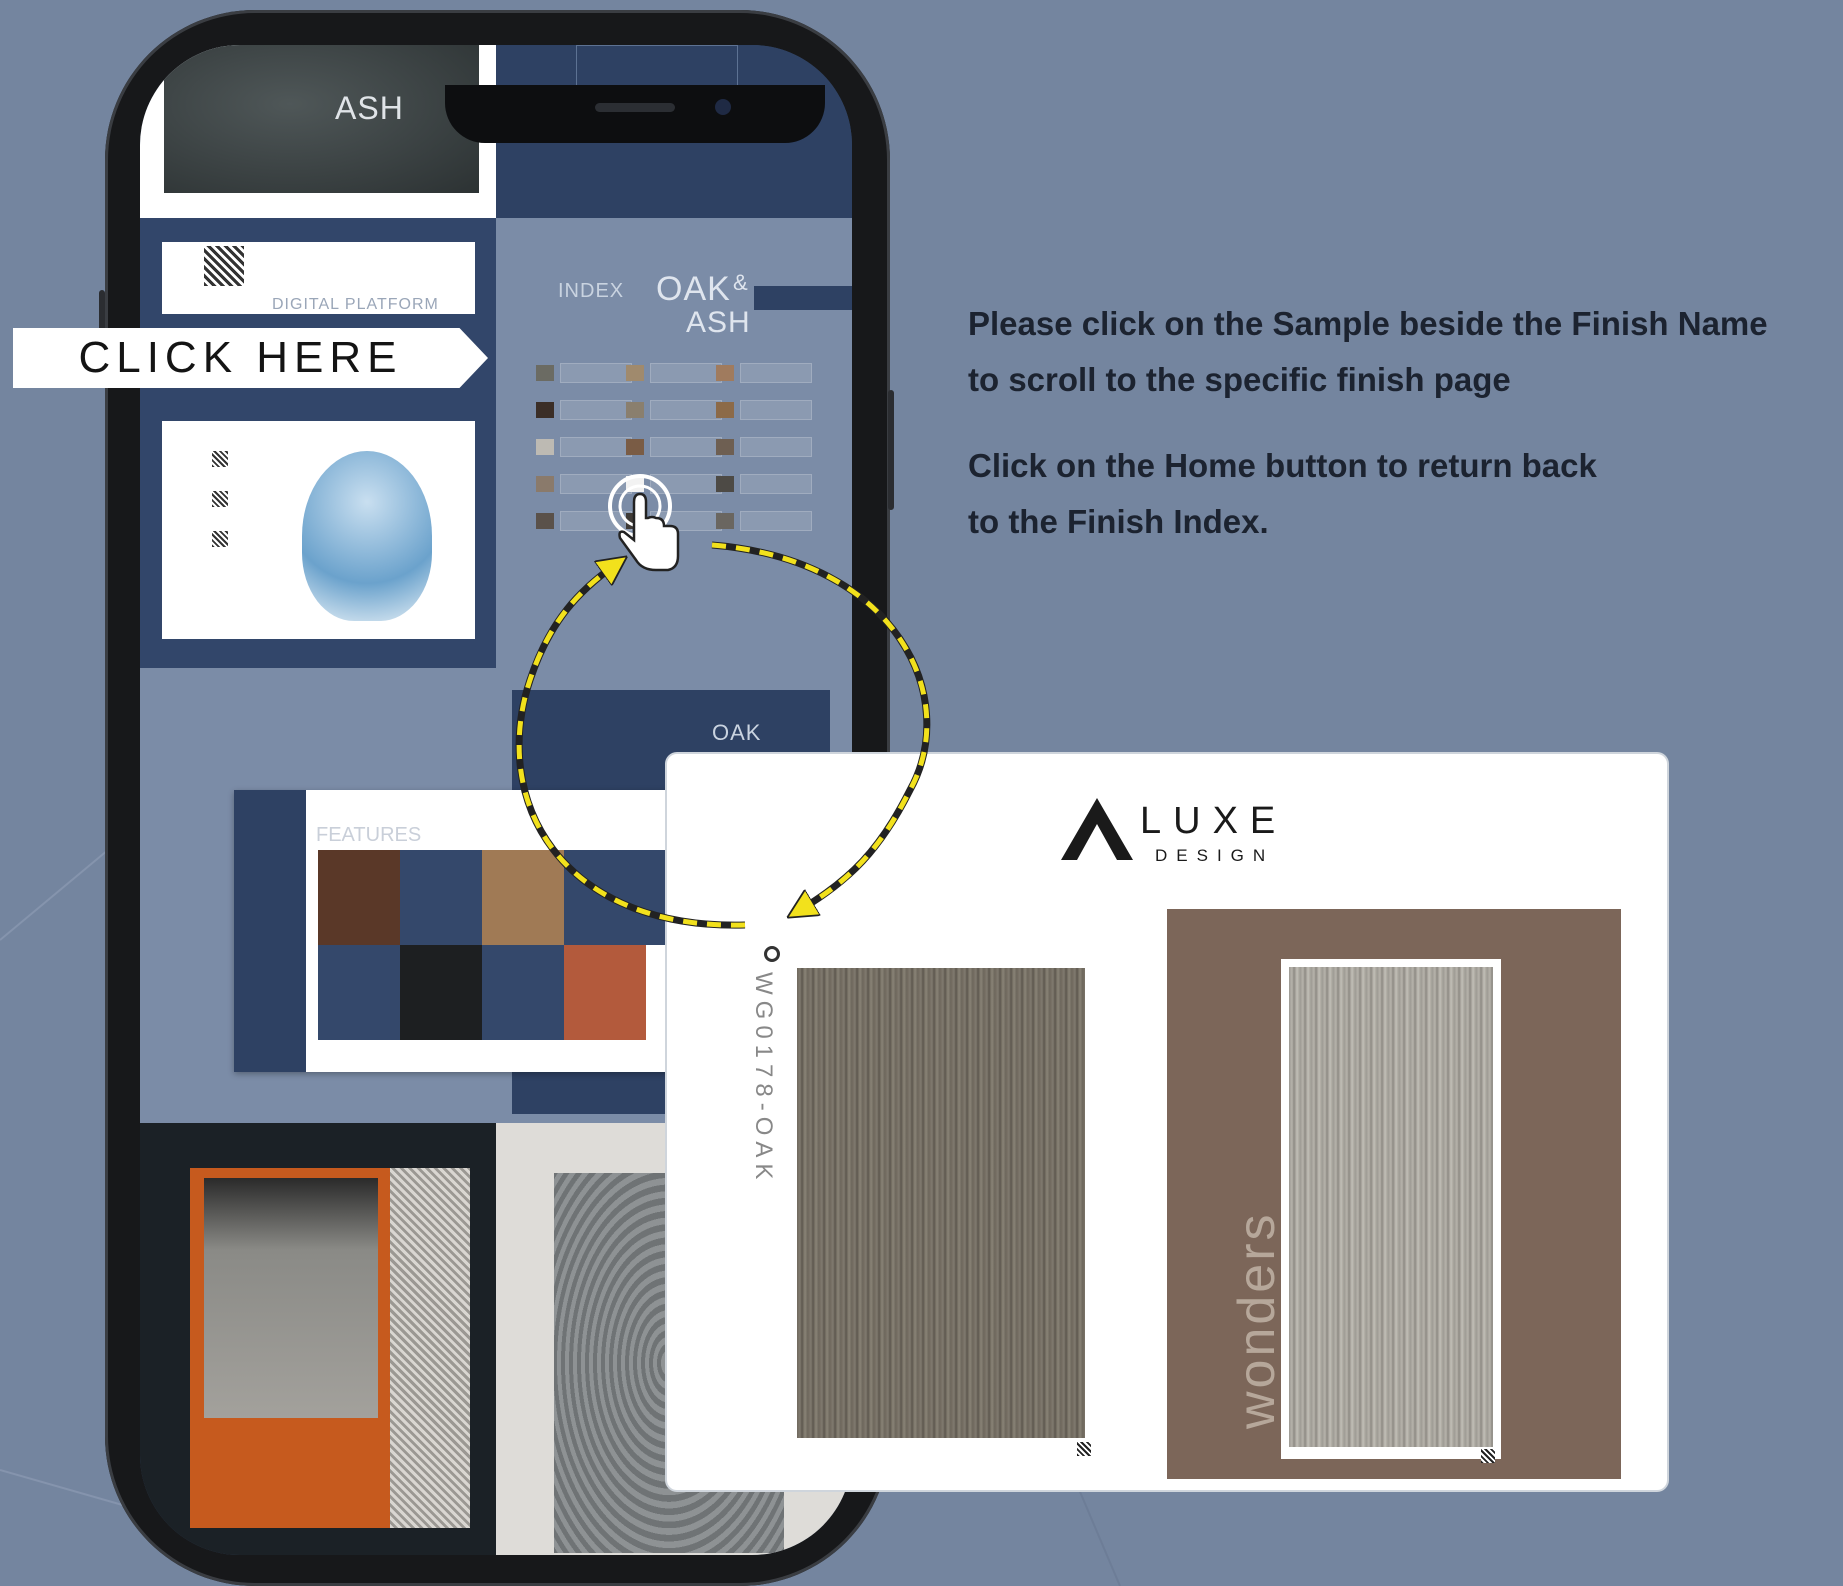 This screenshot has height=1586, width=1843. I want to click on vr-image, so click(318, 530).